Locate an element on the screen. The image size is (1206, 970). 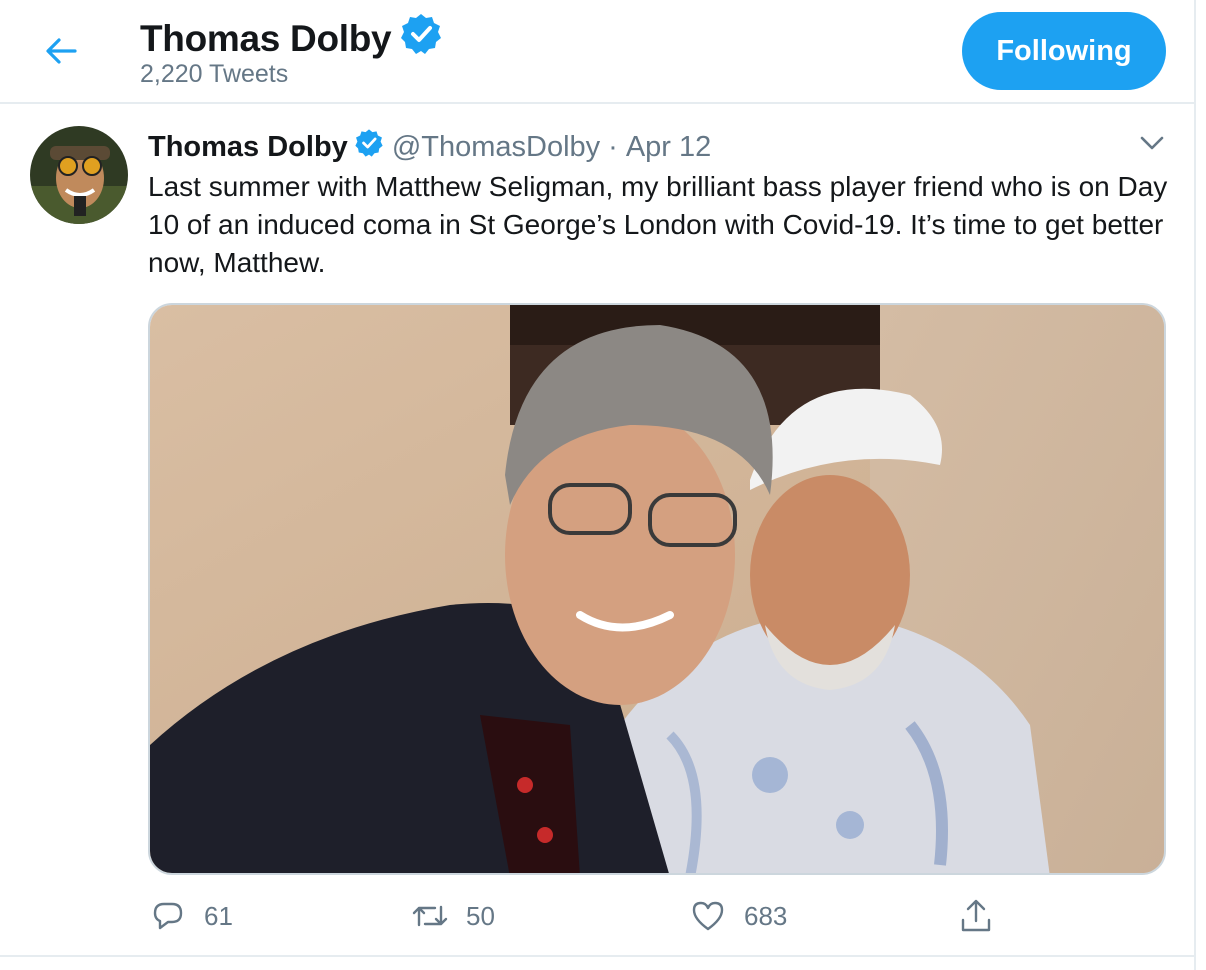
tweet-menu-button is located at coordinates (1152, 143).